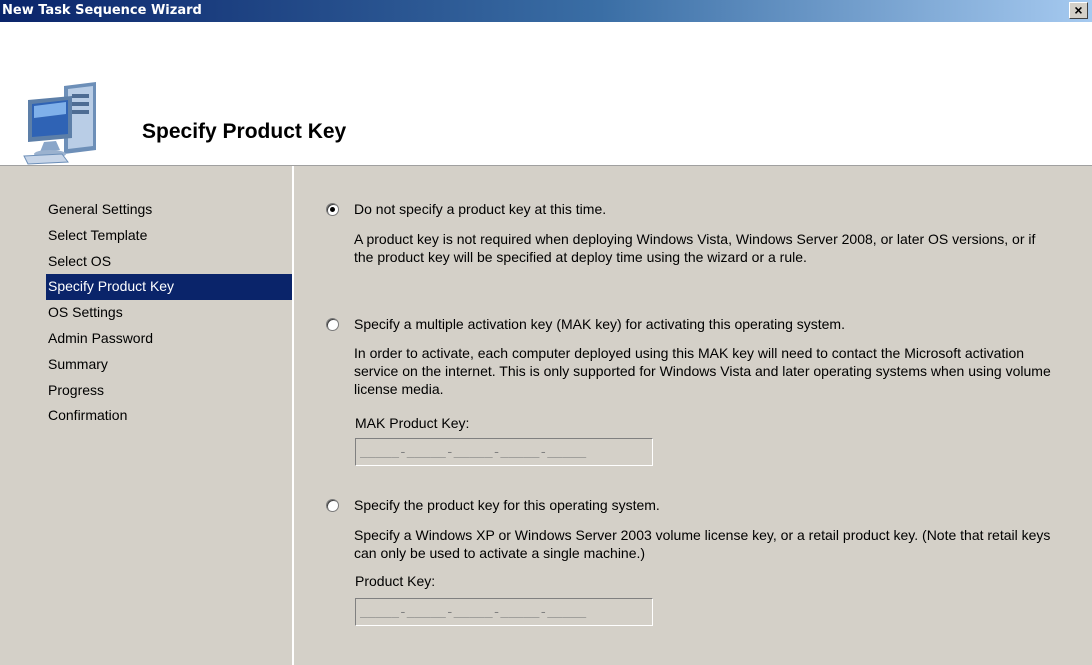 The width and height of the screenshot is (1092, 665). I want to click on step-os-settings: OS Settings, so click(85, 312).